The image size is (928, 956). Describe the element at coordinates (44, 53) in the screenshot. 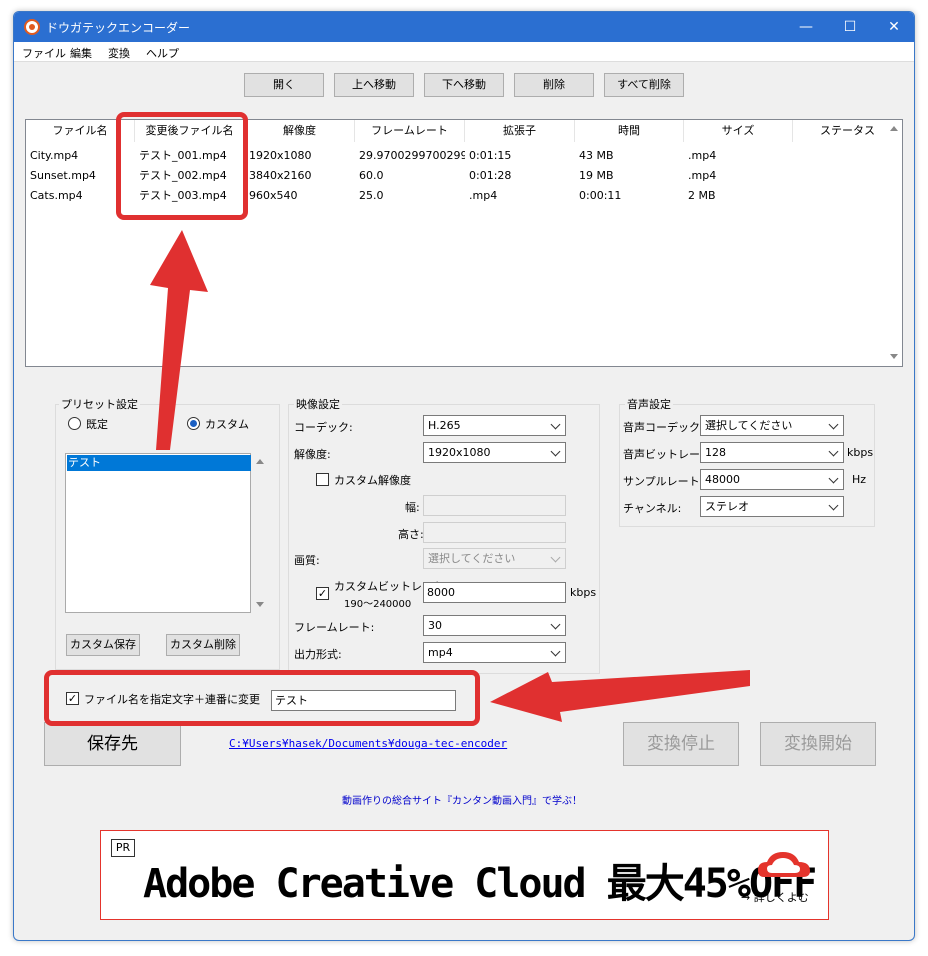

I see `menu-file: ファイル` at that location.